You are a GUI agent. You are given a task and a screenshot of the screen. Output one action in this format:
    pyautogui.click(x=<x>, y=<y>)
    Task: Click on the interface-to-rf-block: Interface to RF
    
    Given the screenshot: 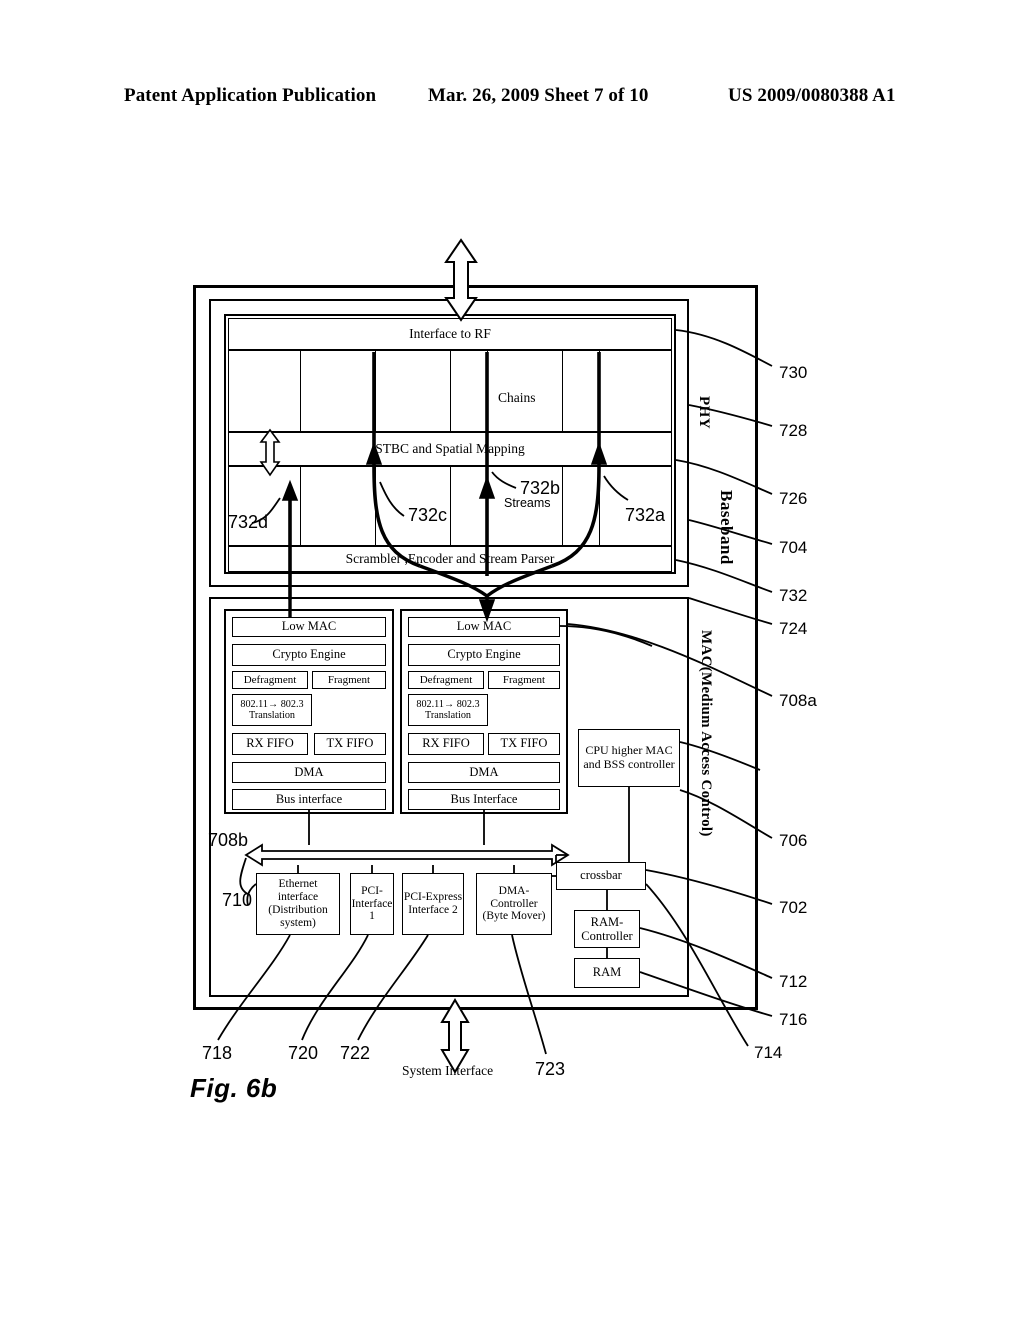 What is the action you would take?
    pyautogui.click(x=450, y=334)
    